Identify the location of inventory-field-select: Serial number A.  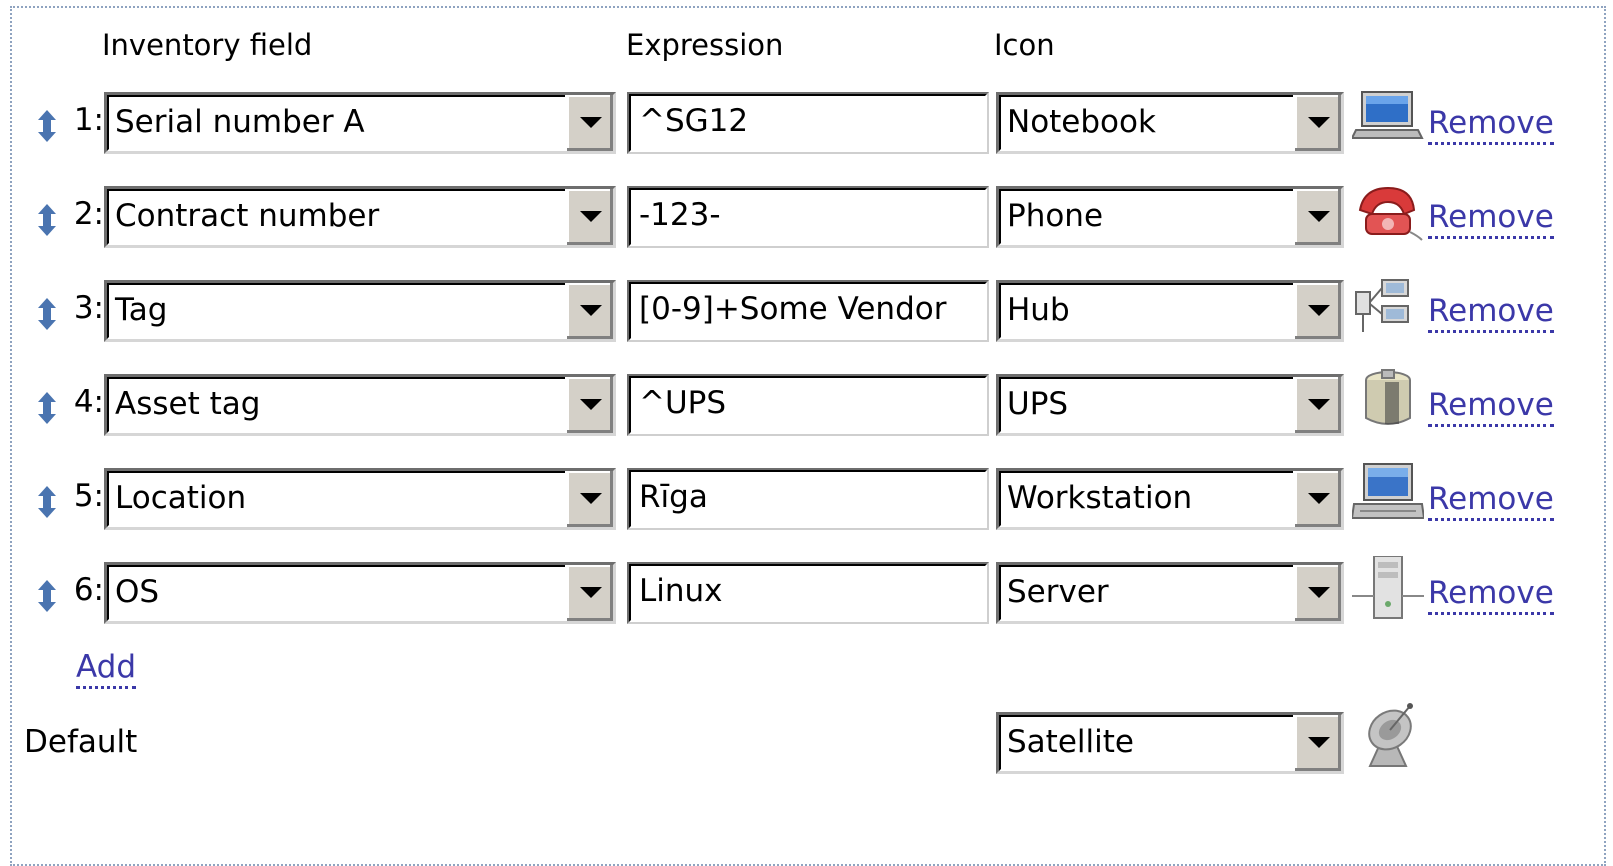
(360, 123).